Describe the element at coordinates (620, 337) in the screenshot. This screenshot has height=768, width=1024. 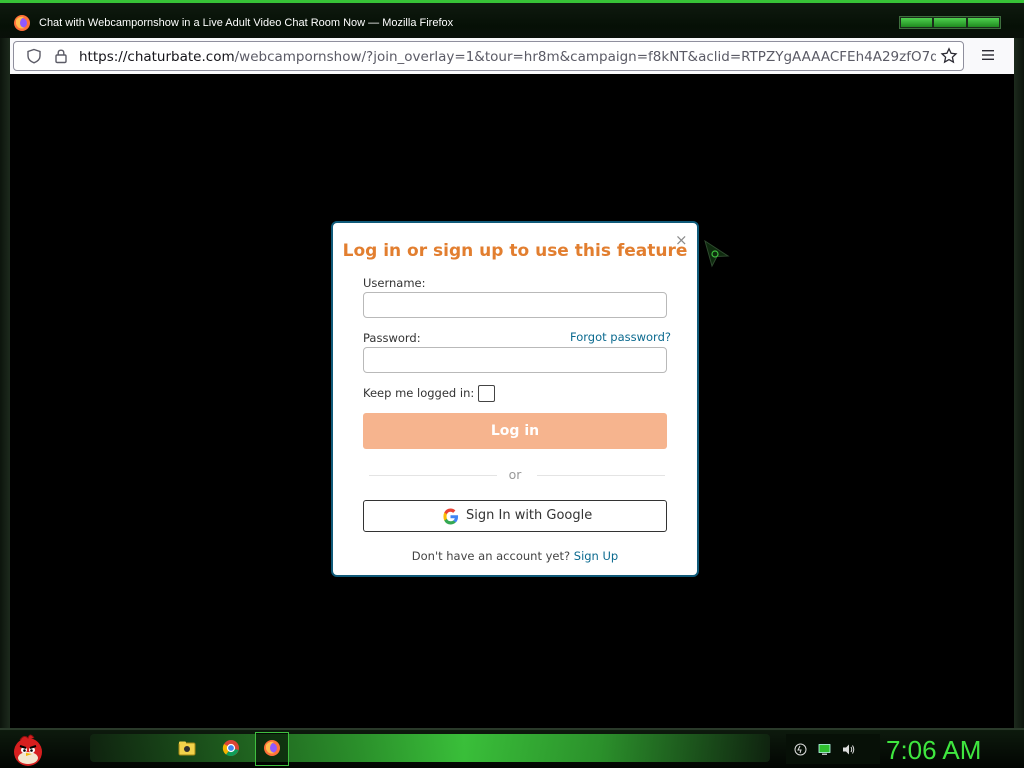
I see `forgot-password-link: Forgot password?` at that location.